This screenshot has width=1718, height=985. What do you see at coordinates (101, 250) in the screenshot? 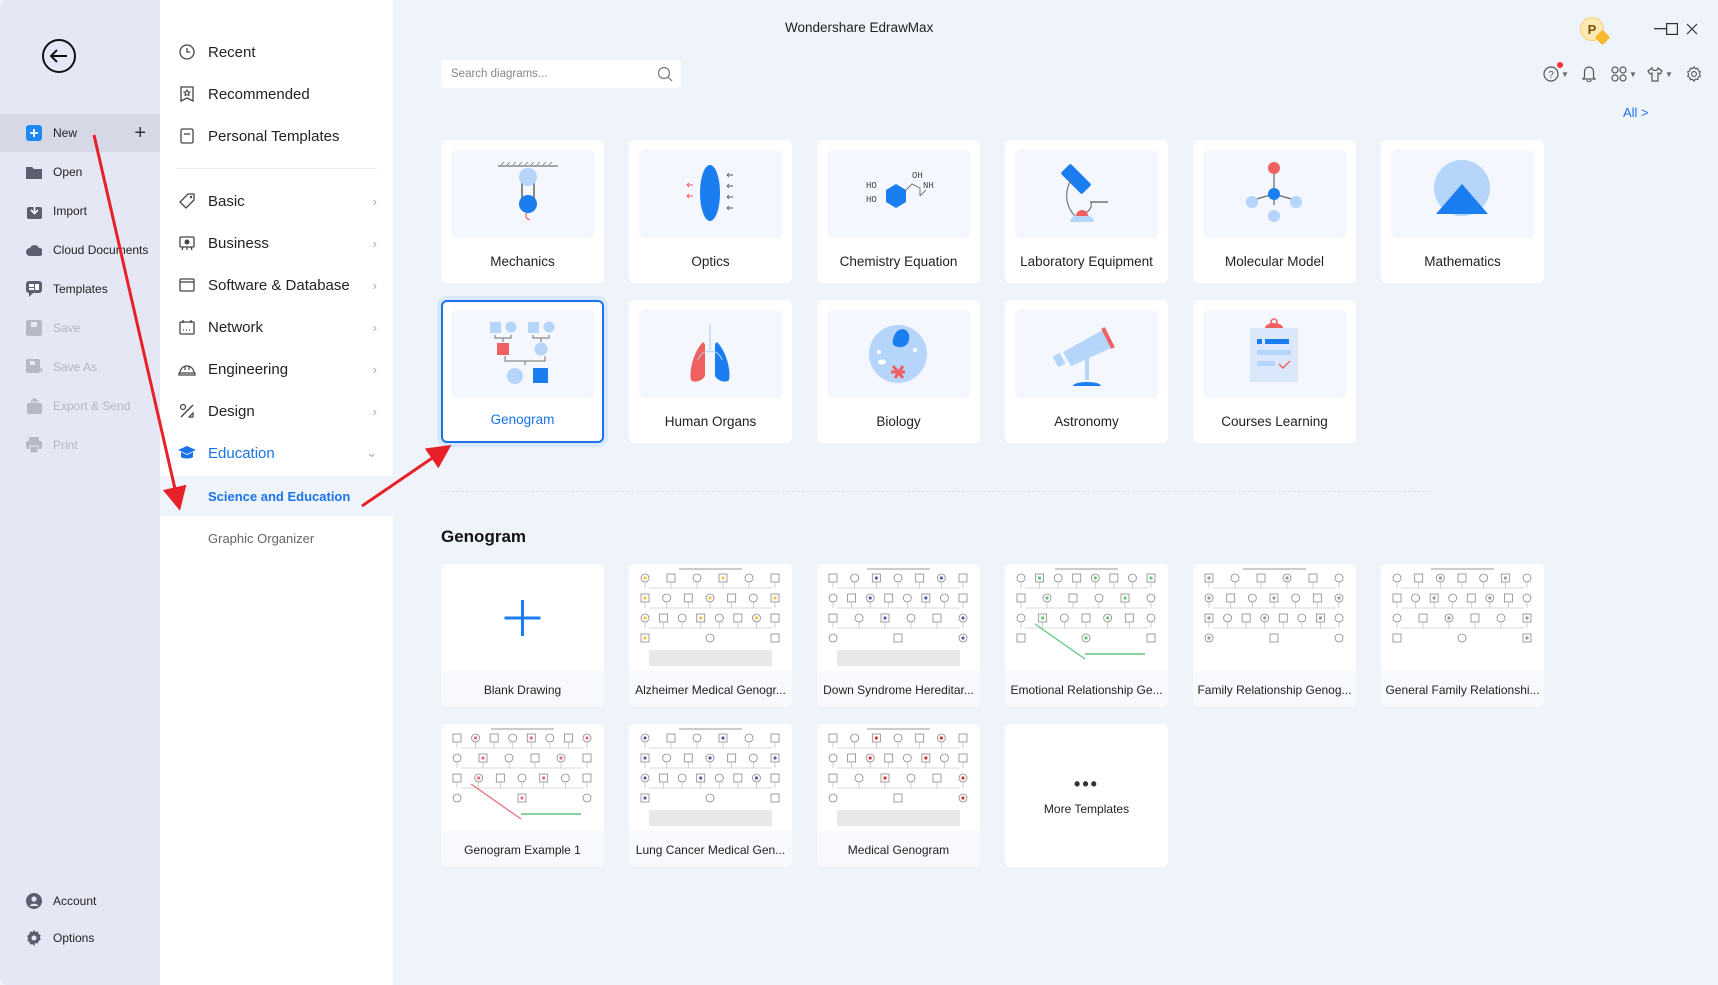
I see `nav-label: Cloud Documents` at bounding box center [101, 250].